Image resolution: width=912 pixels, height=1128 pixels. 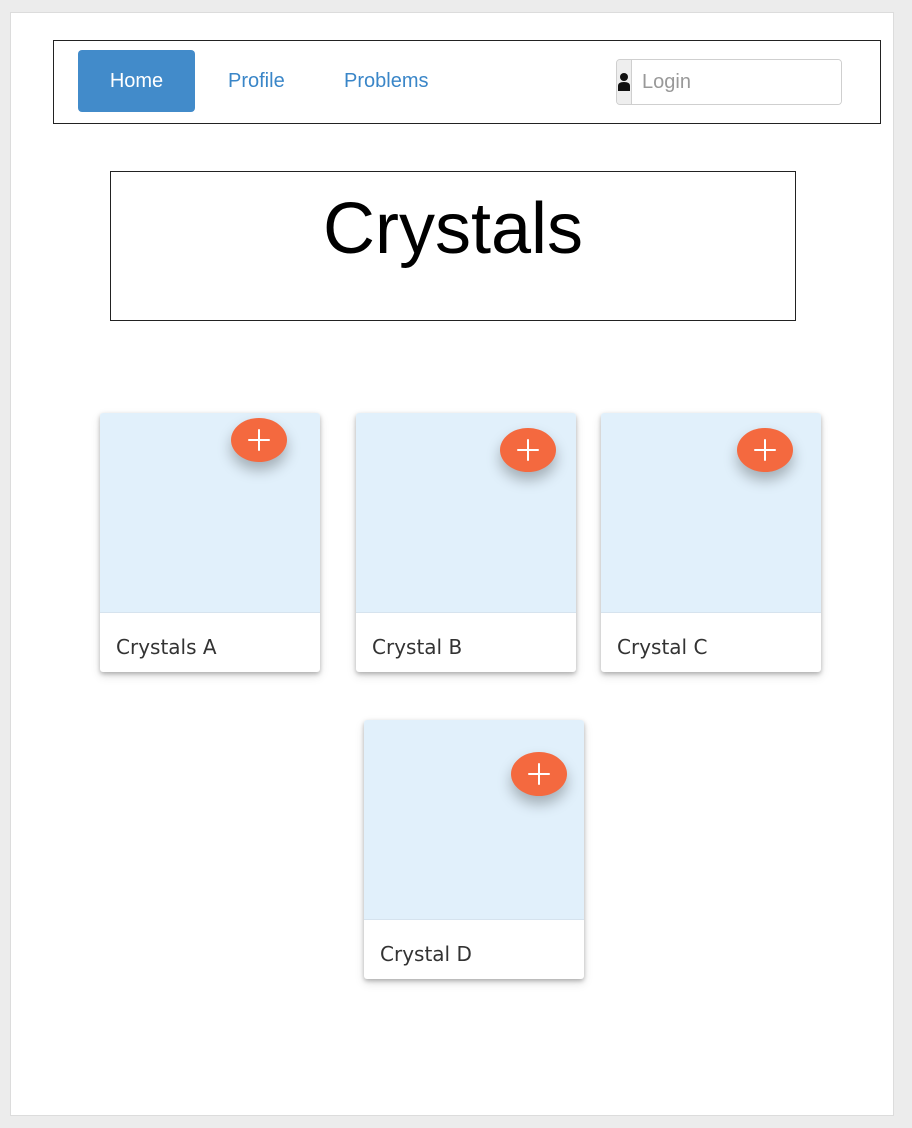 I want to click on nav-problems-link: Problems, so click(x=386, y=81).